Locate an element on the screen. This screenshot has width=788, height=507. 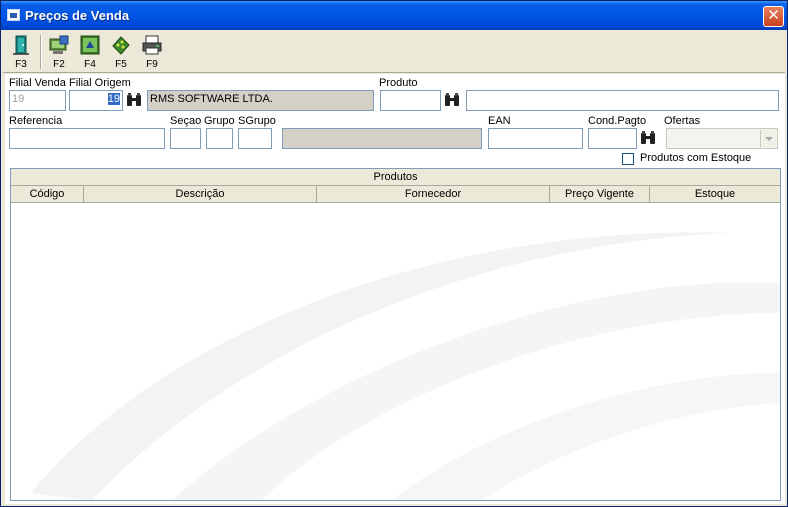
refresh-icon is located at coordinates (90, 45).